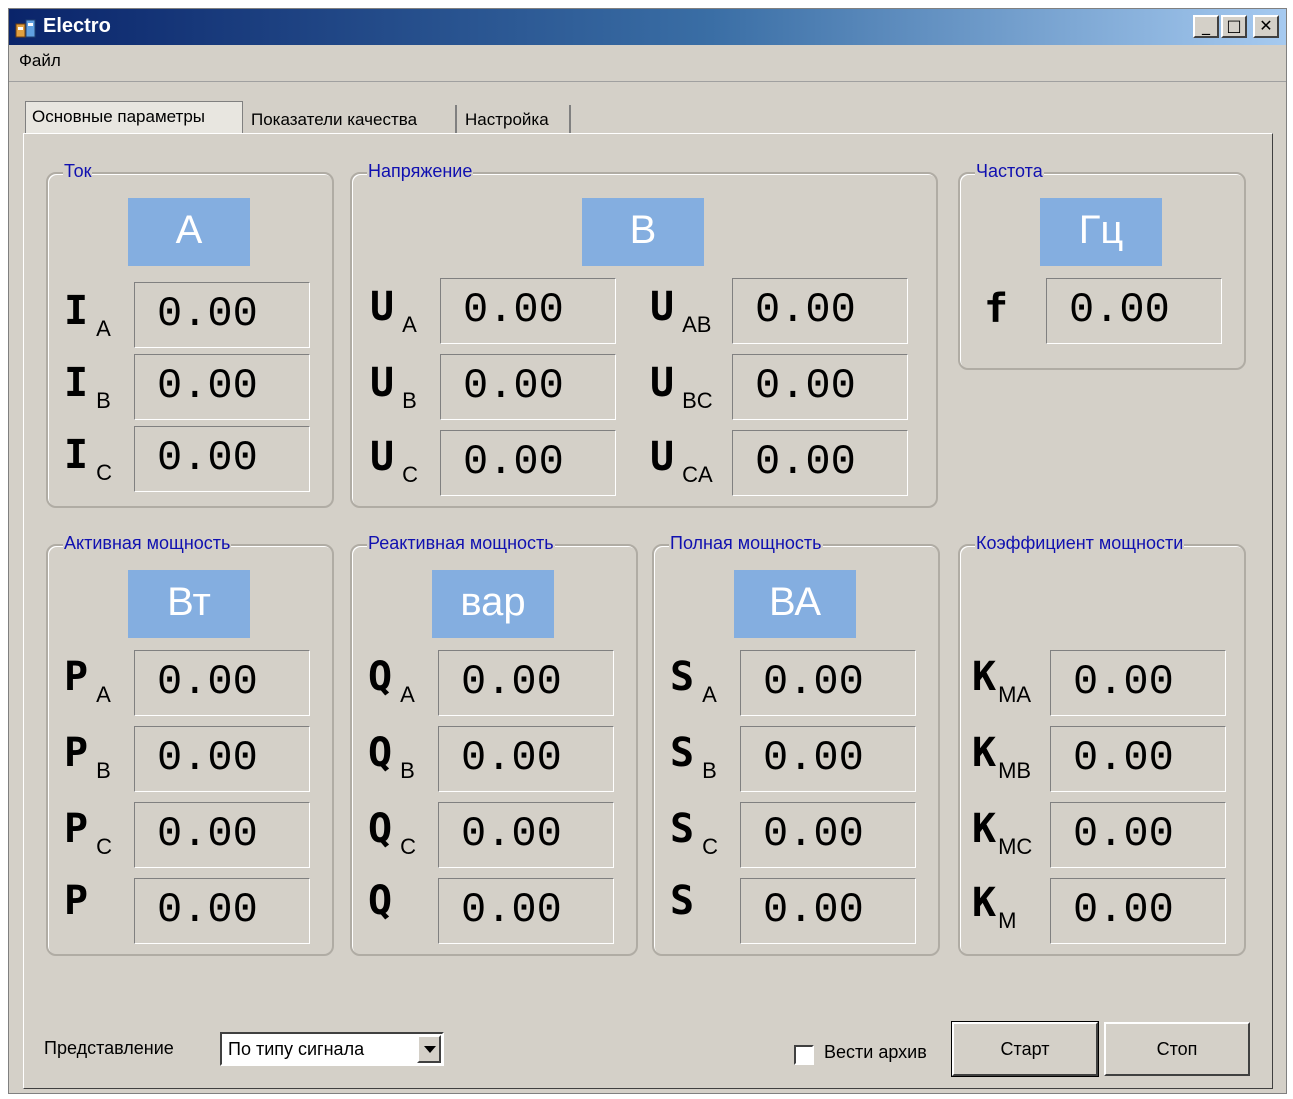  I want to click on unit-label: вар, so click(493, 604).